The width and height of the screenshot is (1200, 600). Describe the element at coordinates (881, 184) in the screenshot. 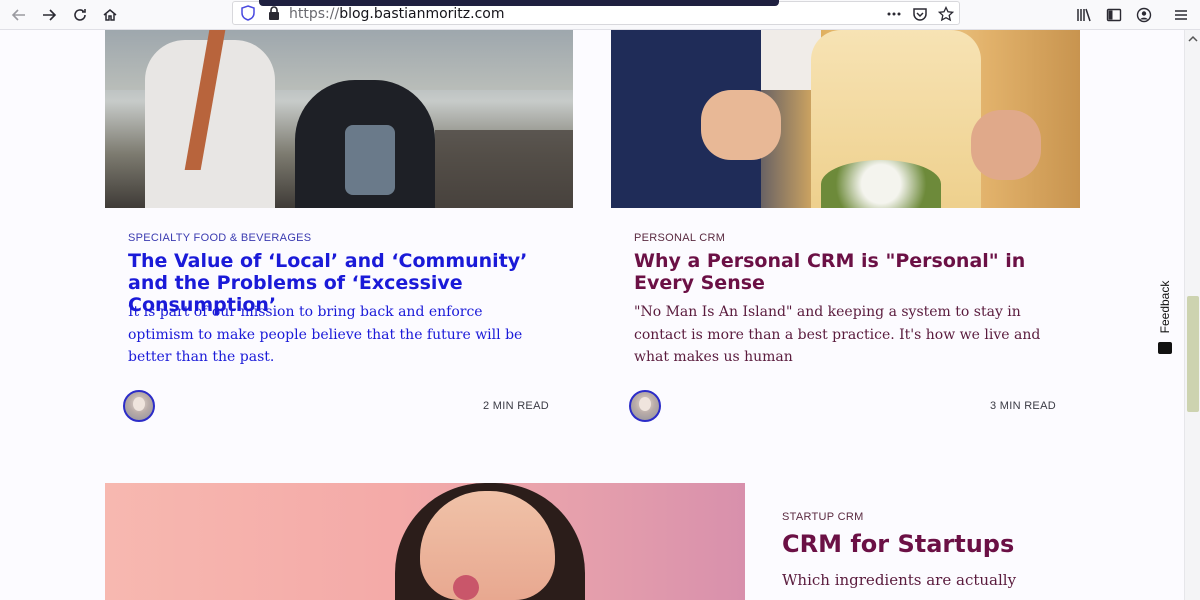

I see `bouquet` at that location.